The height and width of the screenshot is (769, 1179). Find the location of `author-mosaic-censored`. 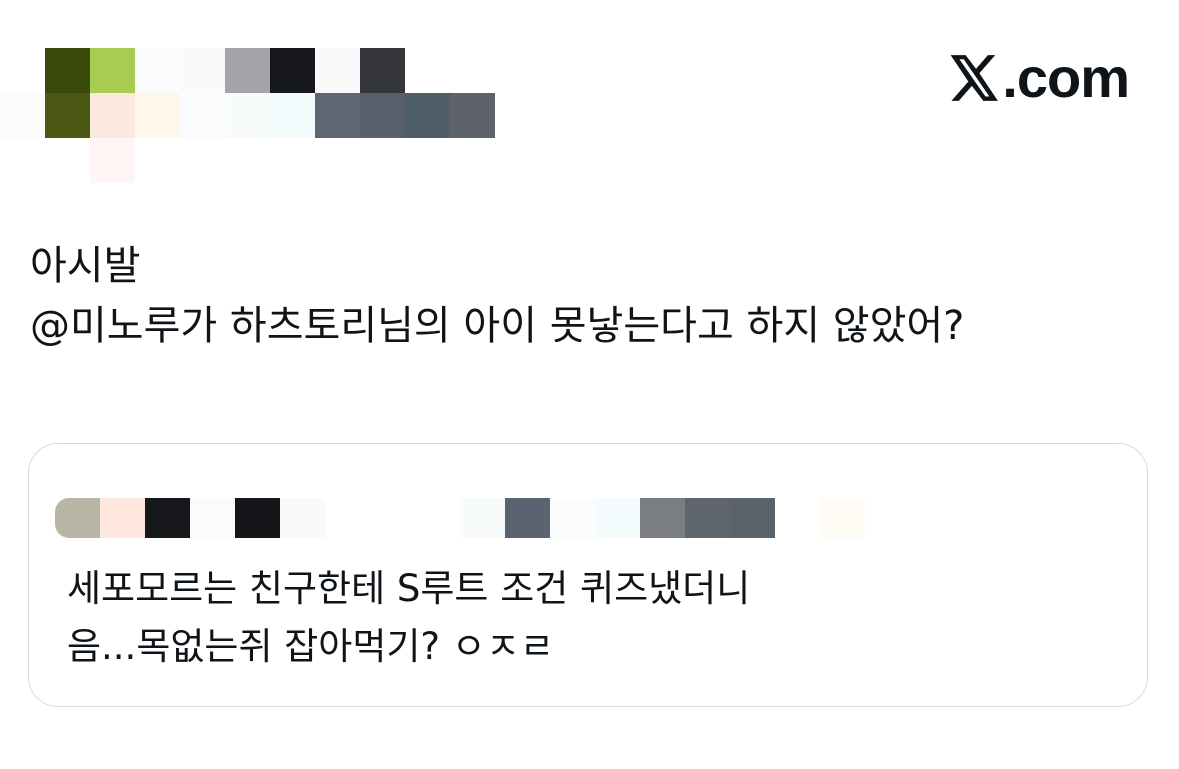

author-mosaic-censored is located at coordinates (260, 100).